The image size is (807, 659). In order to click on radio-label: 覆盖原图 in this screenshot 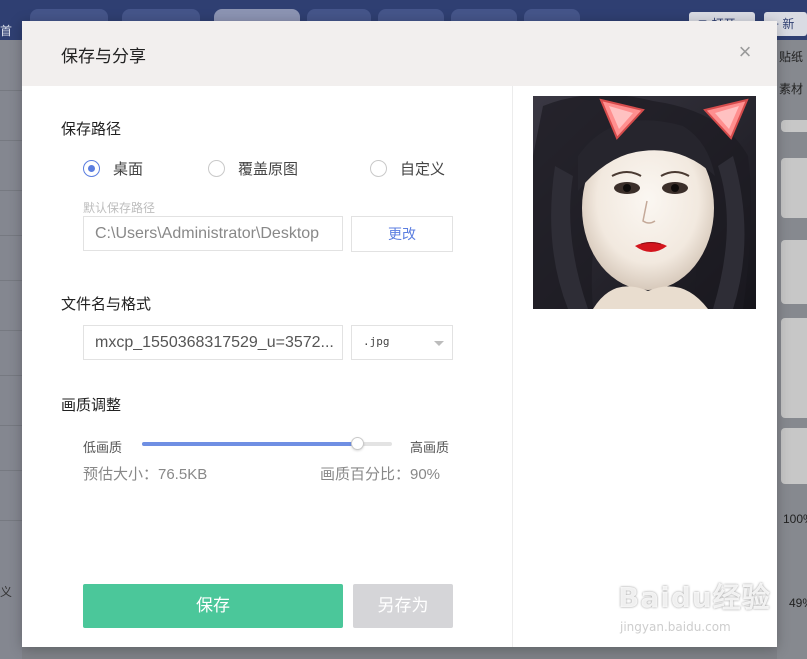, I will do `click(268, 169)`.